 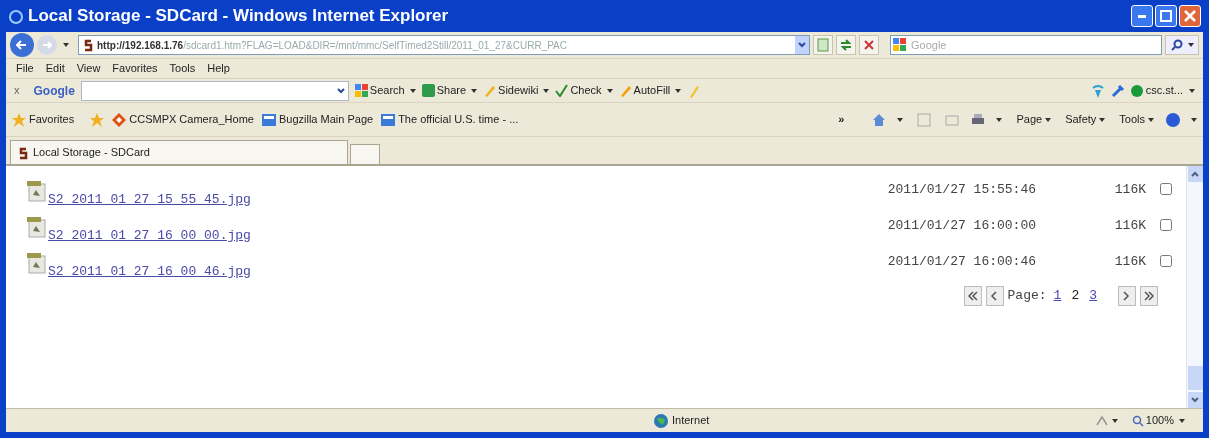 I want to click on diamond-icon, so click(x=119, y=119).